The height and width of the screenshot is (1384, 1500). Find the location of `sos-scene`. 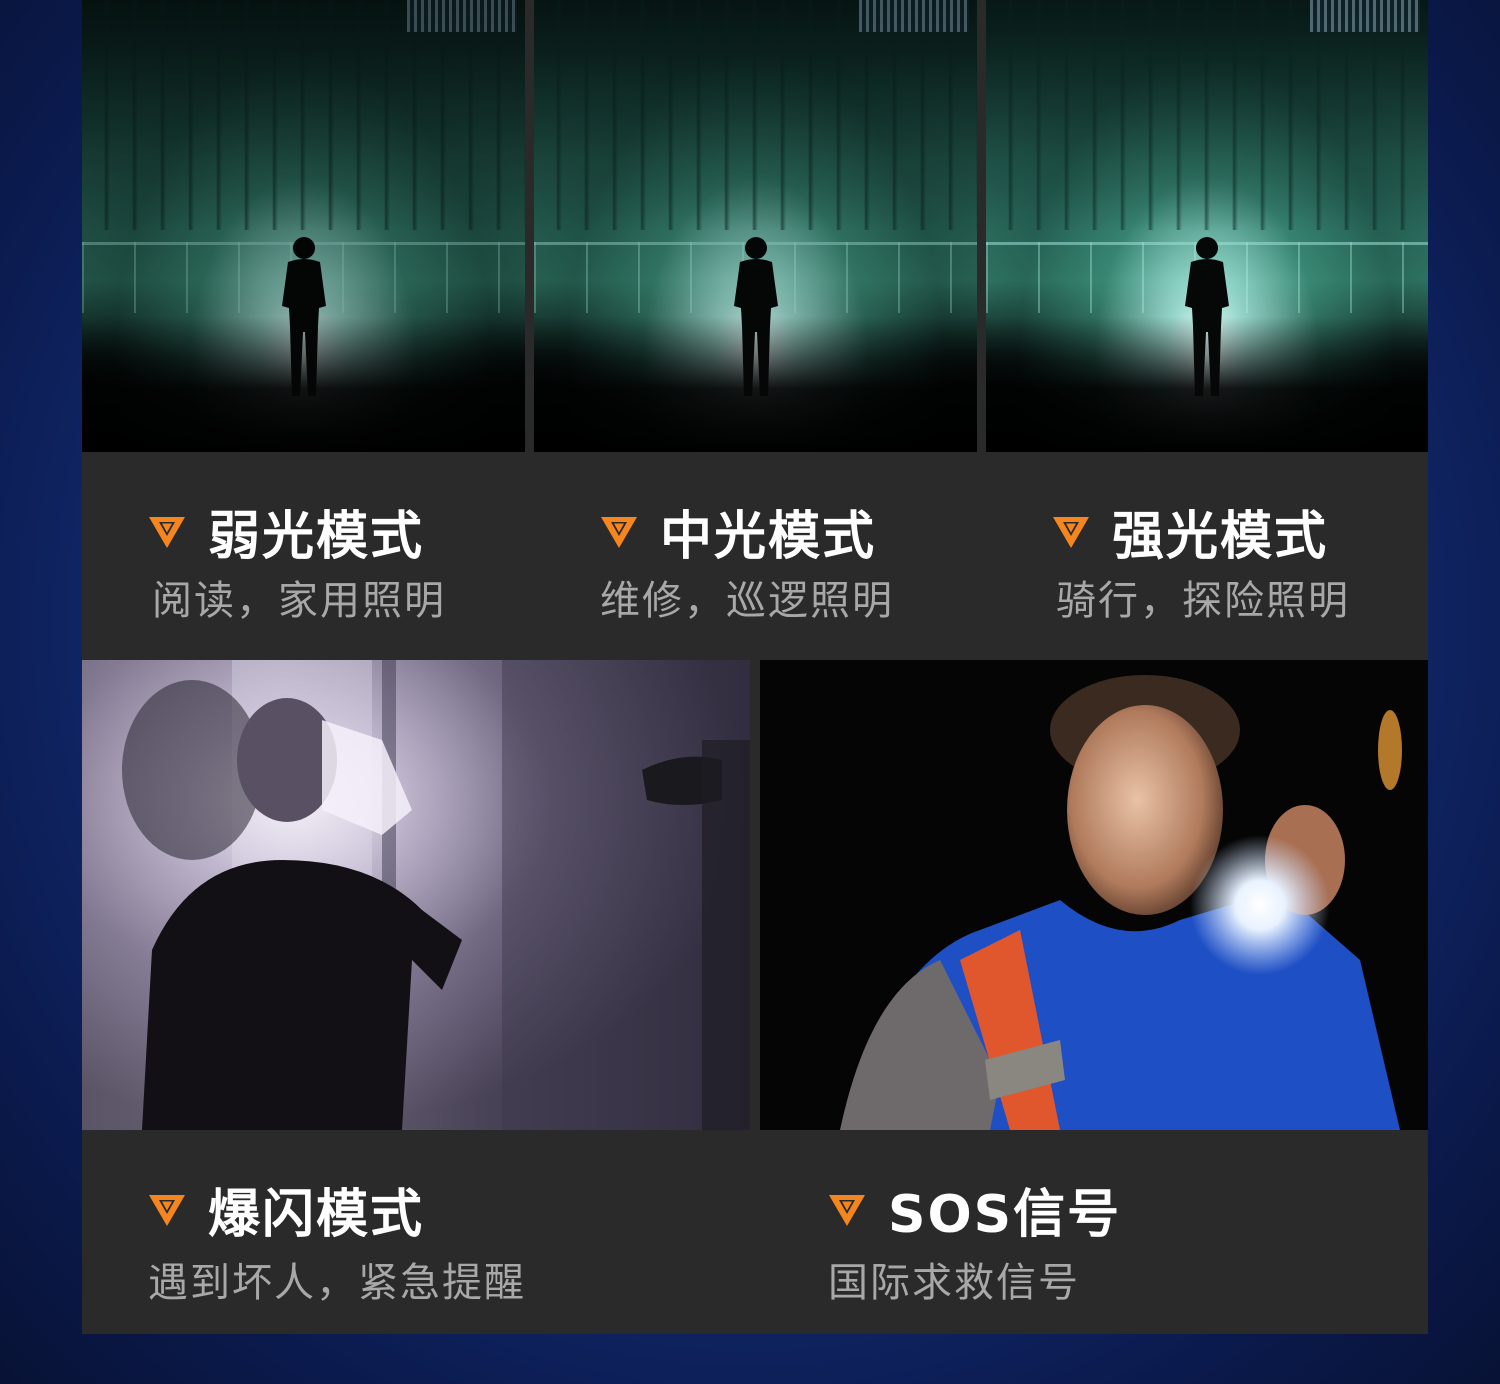

sos-scene is located at coordinates (1121, 902).